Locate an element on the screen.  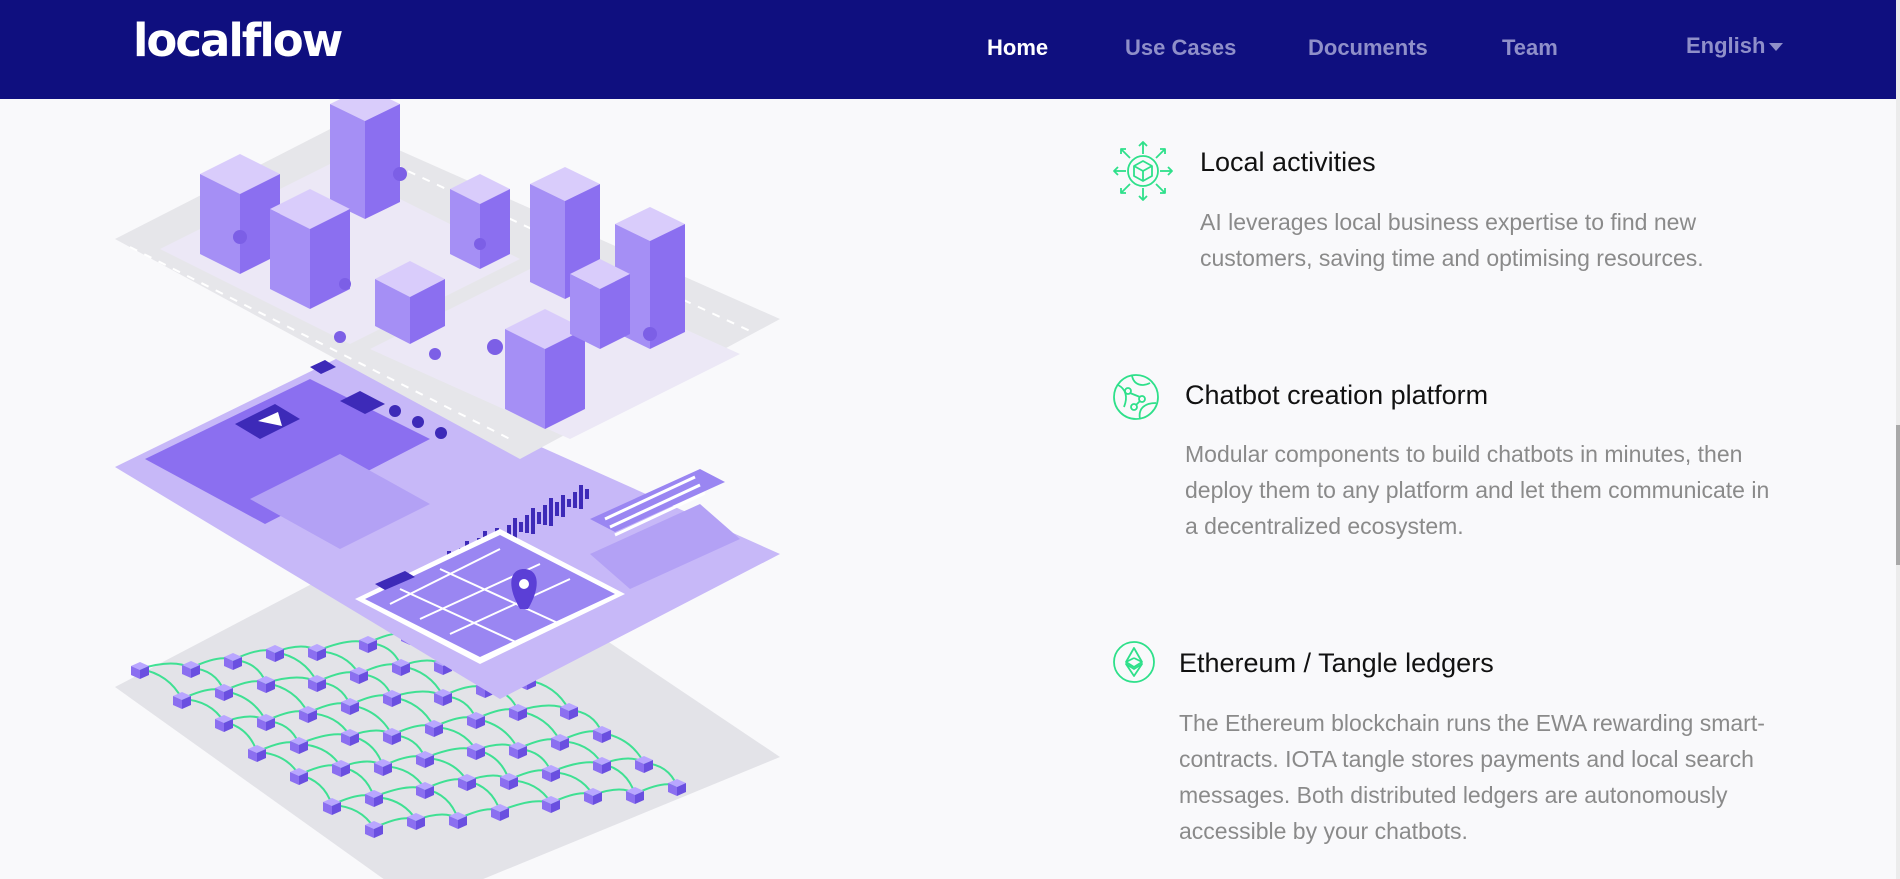
language-selector: English is located at coordinates (1735, 46).